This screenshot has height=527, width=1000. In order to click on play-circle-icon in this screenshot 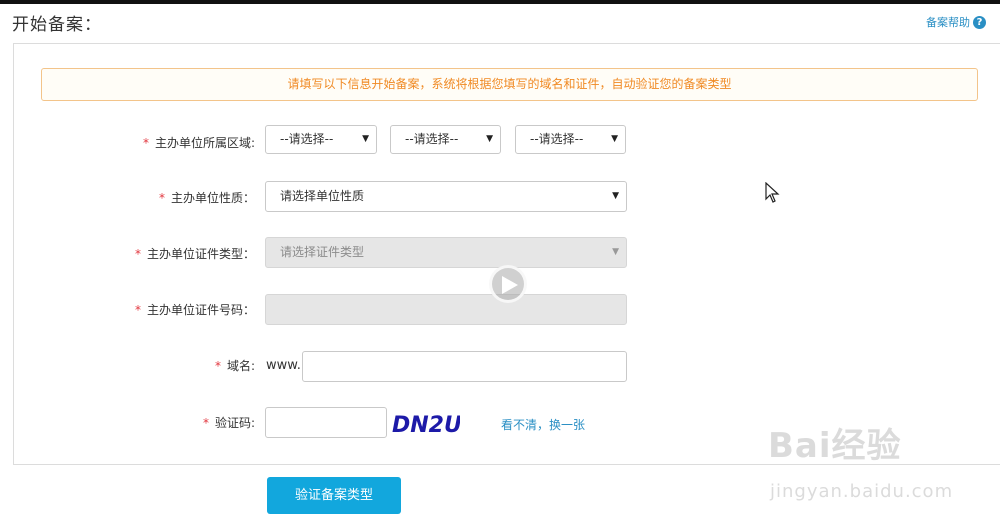, I will do `click(508, 284)`.